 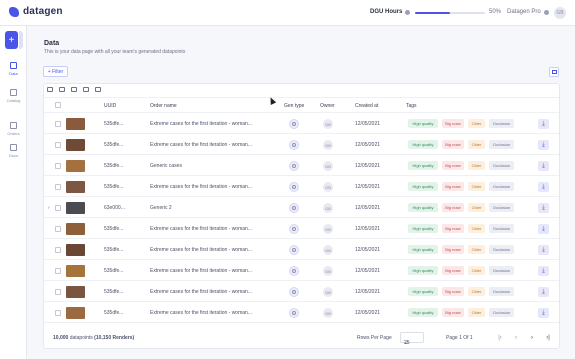 I want to click on tag-icon, so click(x=74, y=89).